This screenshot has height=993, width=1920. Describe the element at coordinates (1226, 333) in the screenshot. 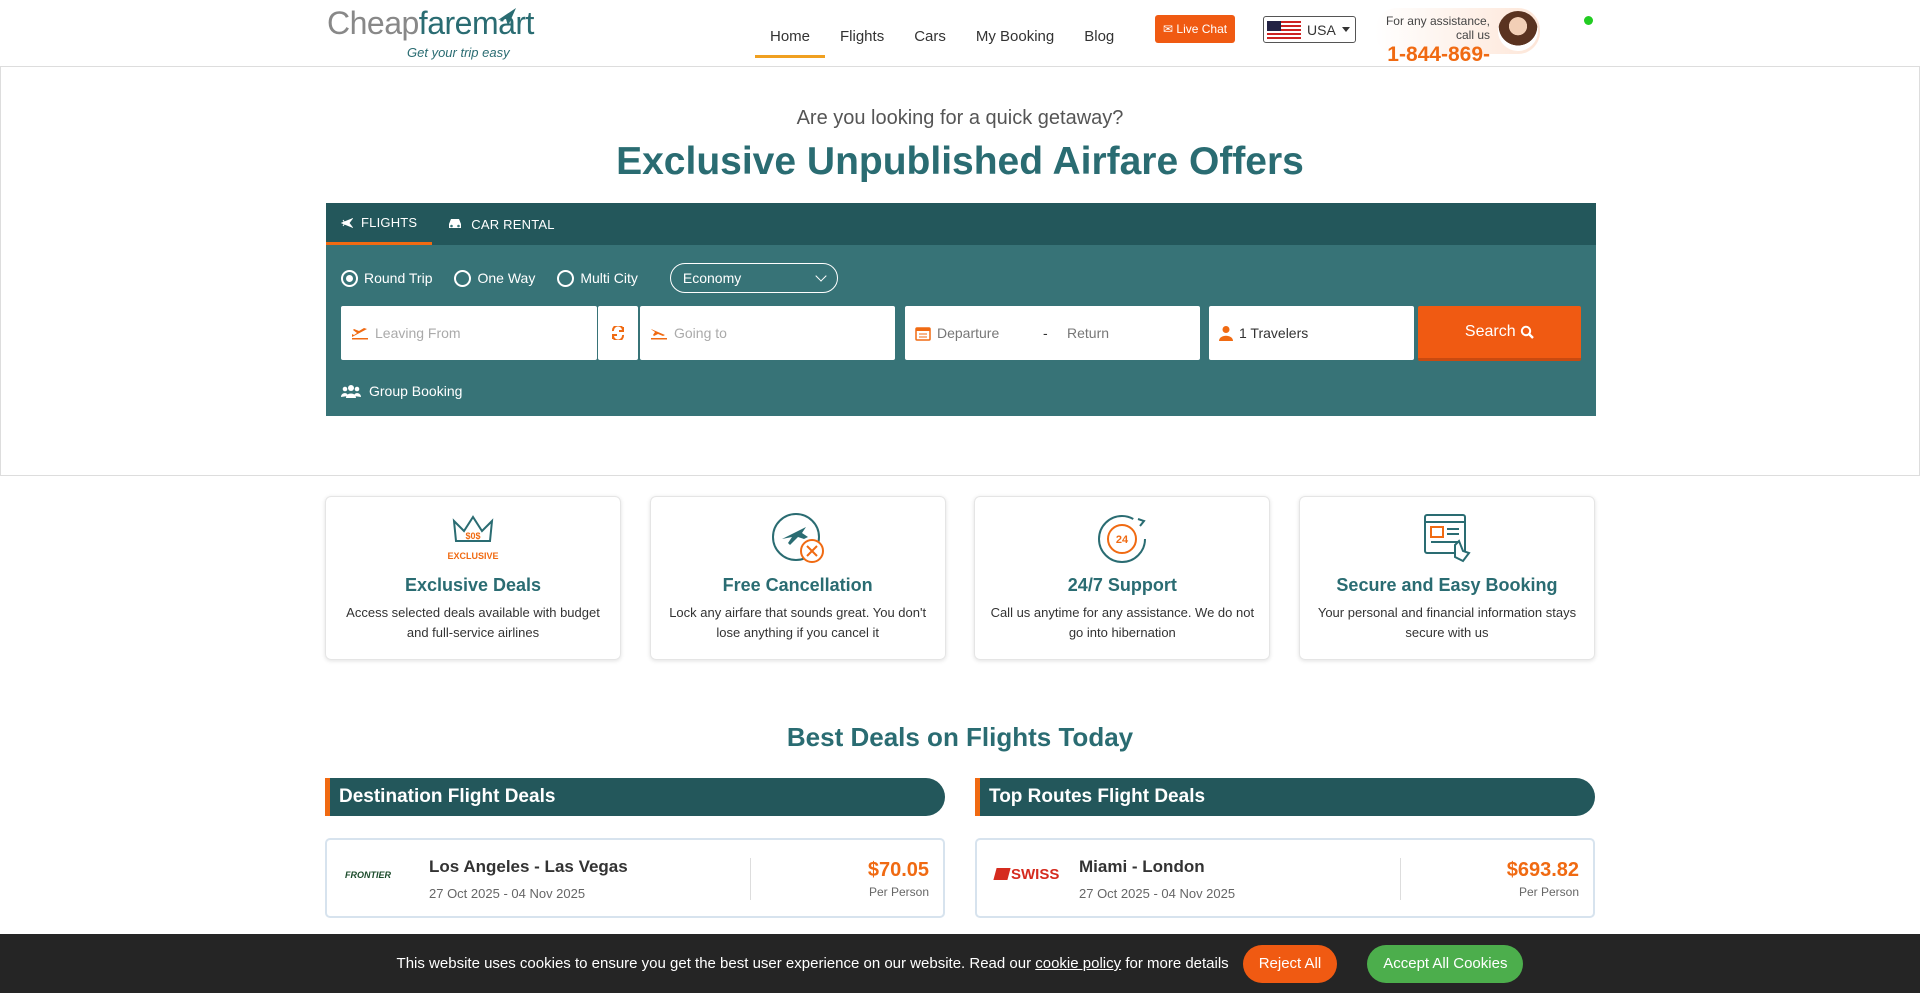

I see `user-icon` at that location.